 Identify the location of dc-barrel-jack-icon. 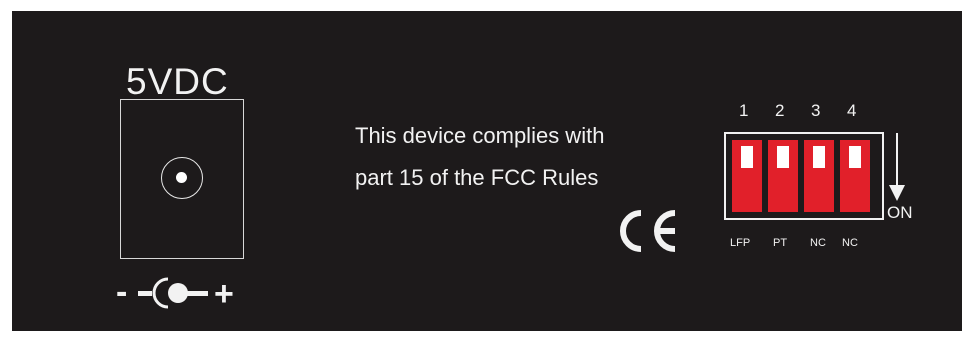
(182, 178).